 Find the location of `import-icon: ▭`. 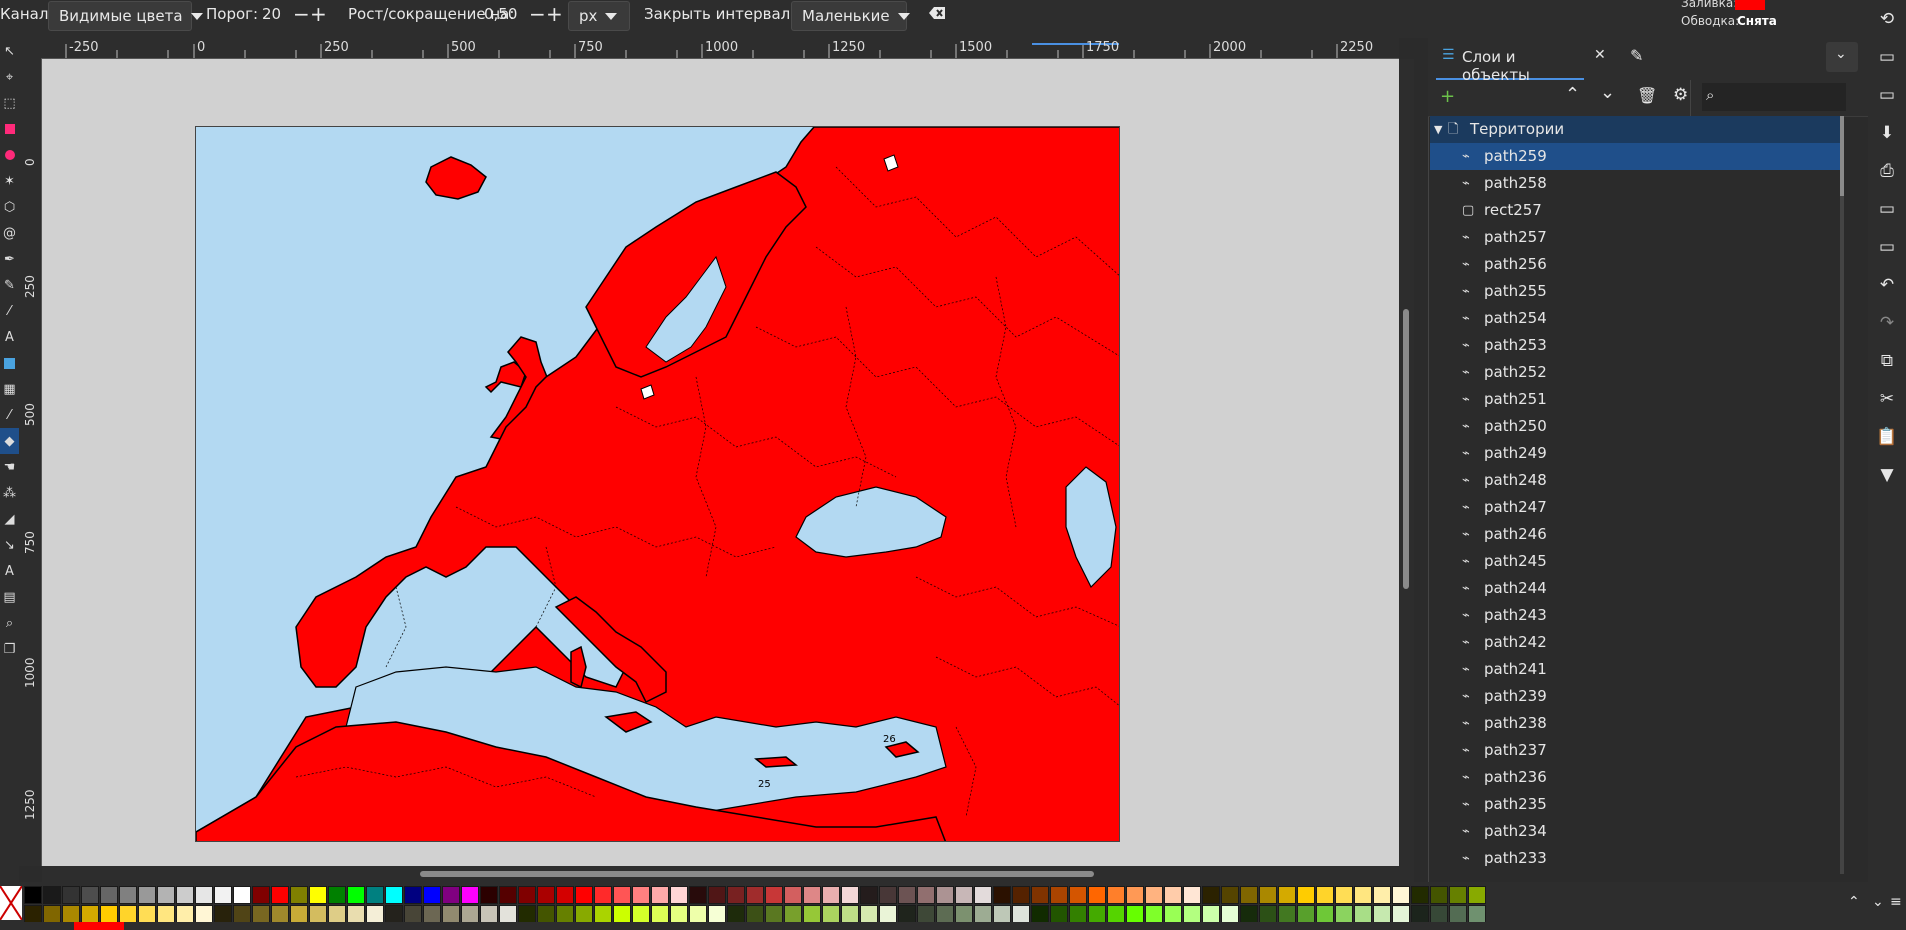

import-icon: ▭ is located at coordinates (1887, 209).